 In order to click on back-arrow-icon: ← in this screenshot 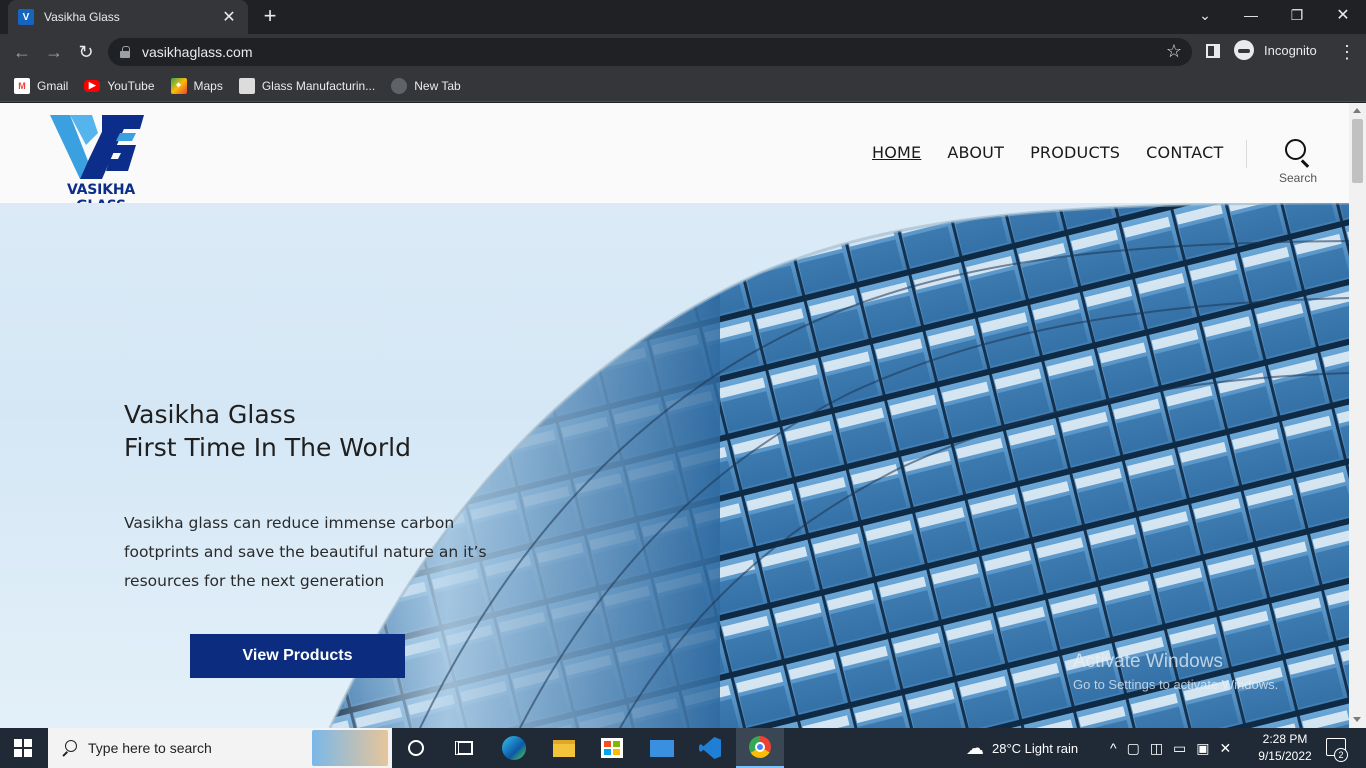, I will do `click(22, 52)`.